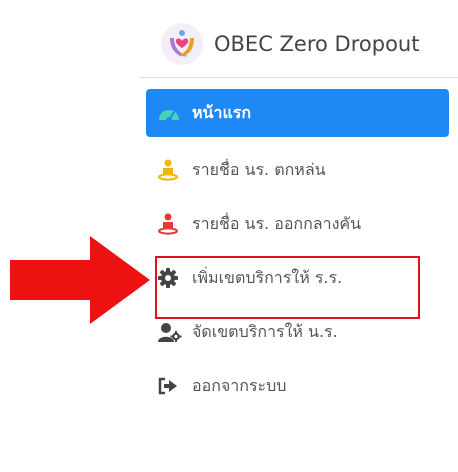 The image size is (458, 472). I want to click on red-arrow-icon, so click(80, 282).